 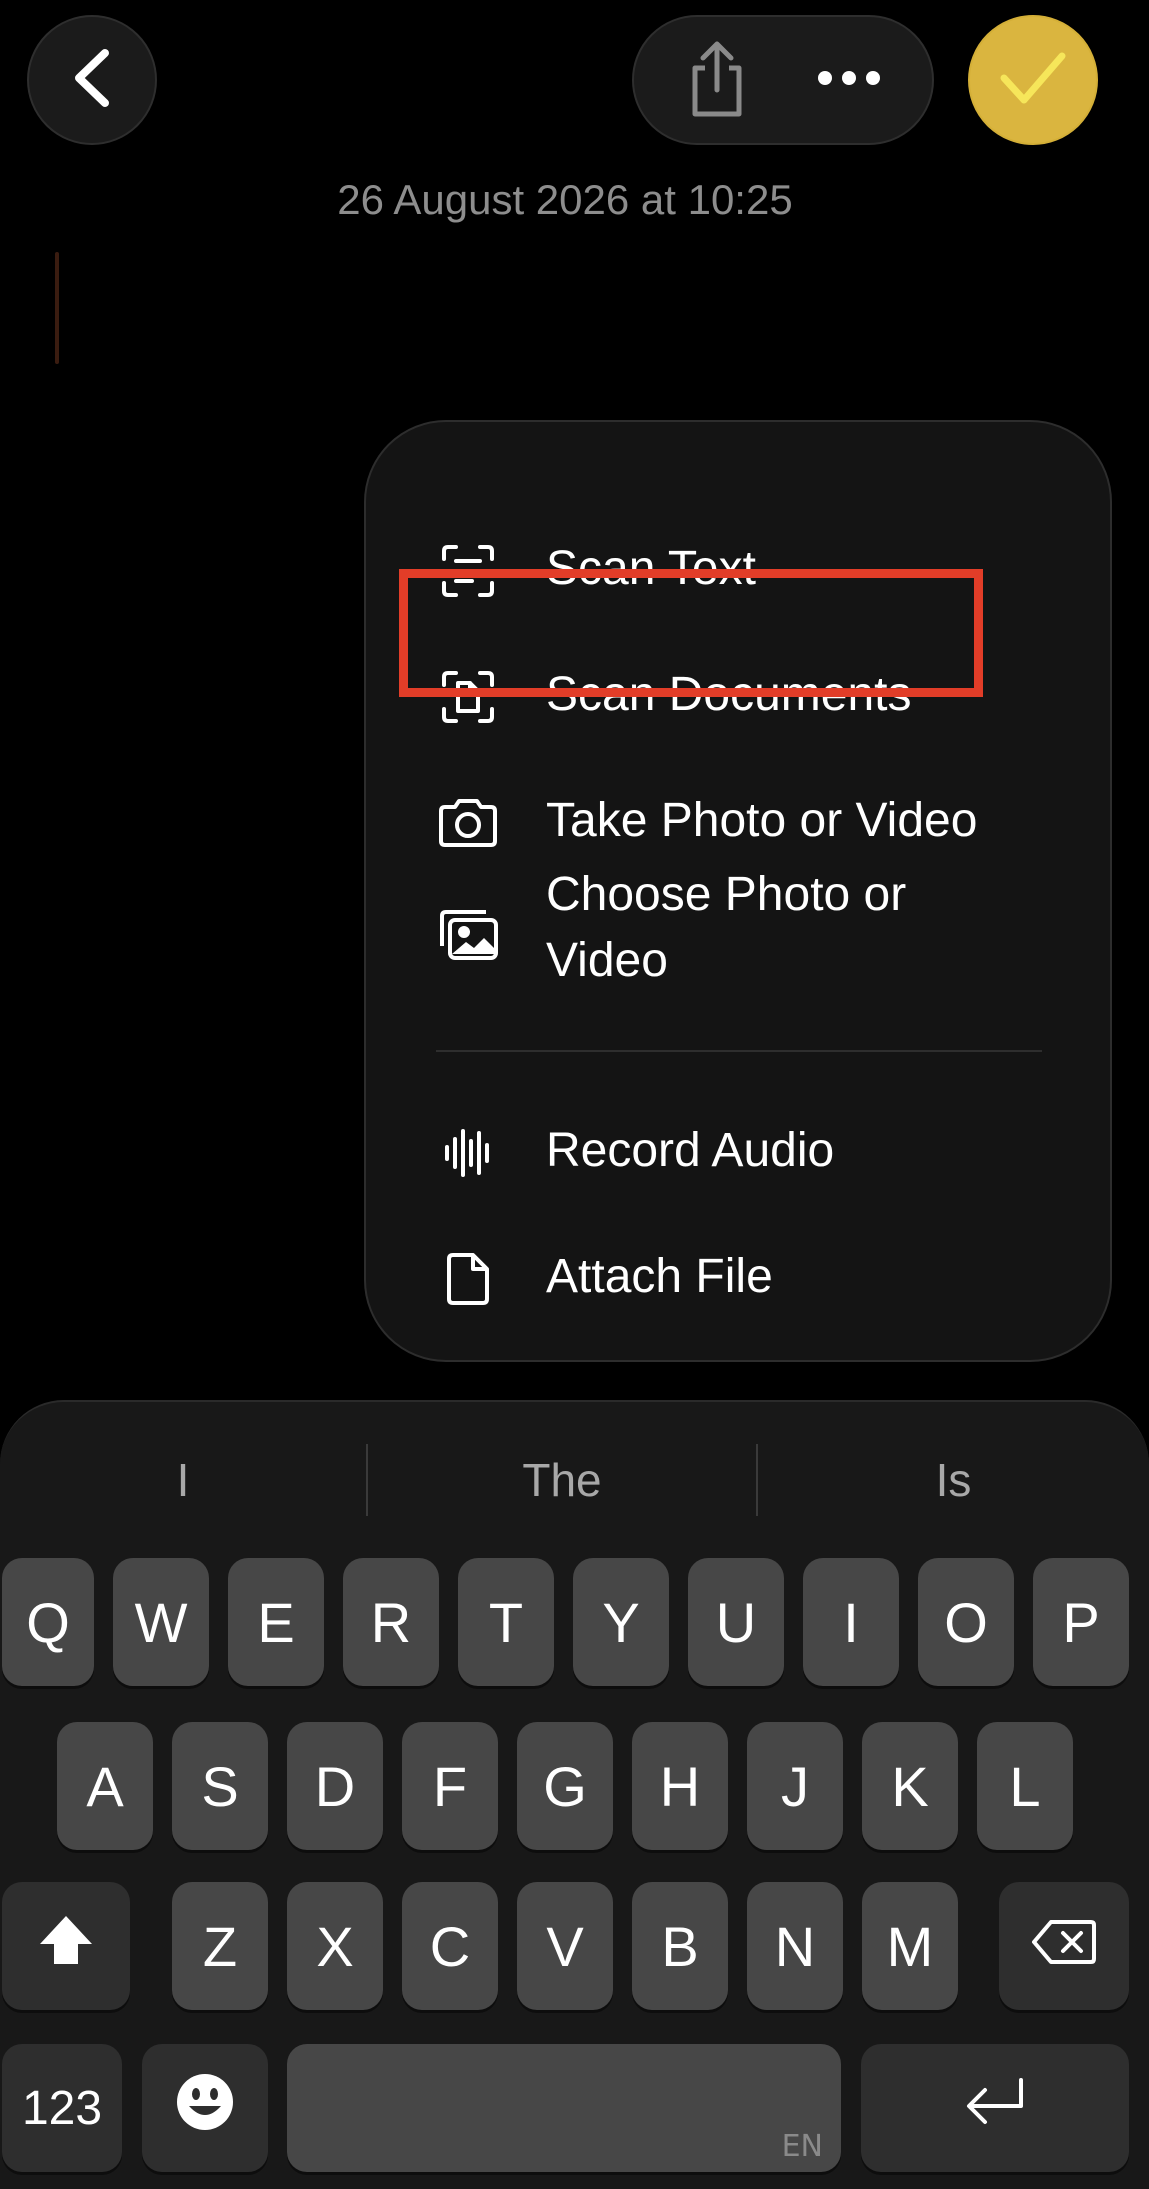 I want to click on key-b: B, so click(x=680, y=1946).